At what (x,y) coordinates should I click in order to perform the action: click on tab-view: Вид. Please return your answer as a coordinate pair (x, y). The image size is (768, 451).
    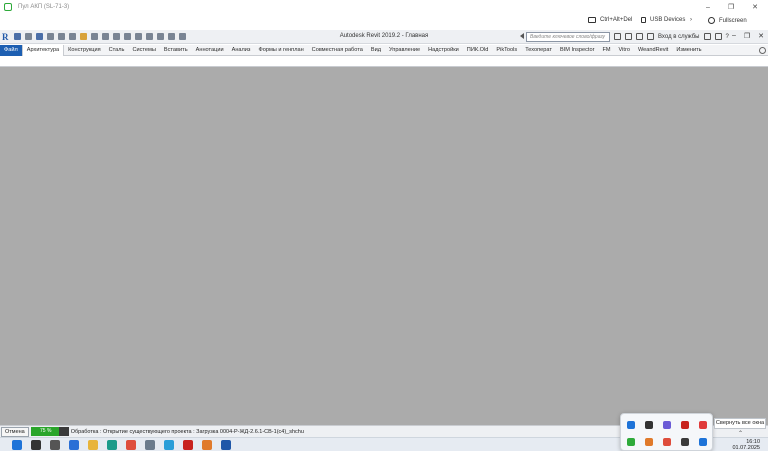
    Looking at the image, I should click on (376, 50).